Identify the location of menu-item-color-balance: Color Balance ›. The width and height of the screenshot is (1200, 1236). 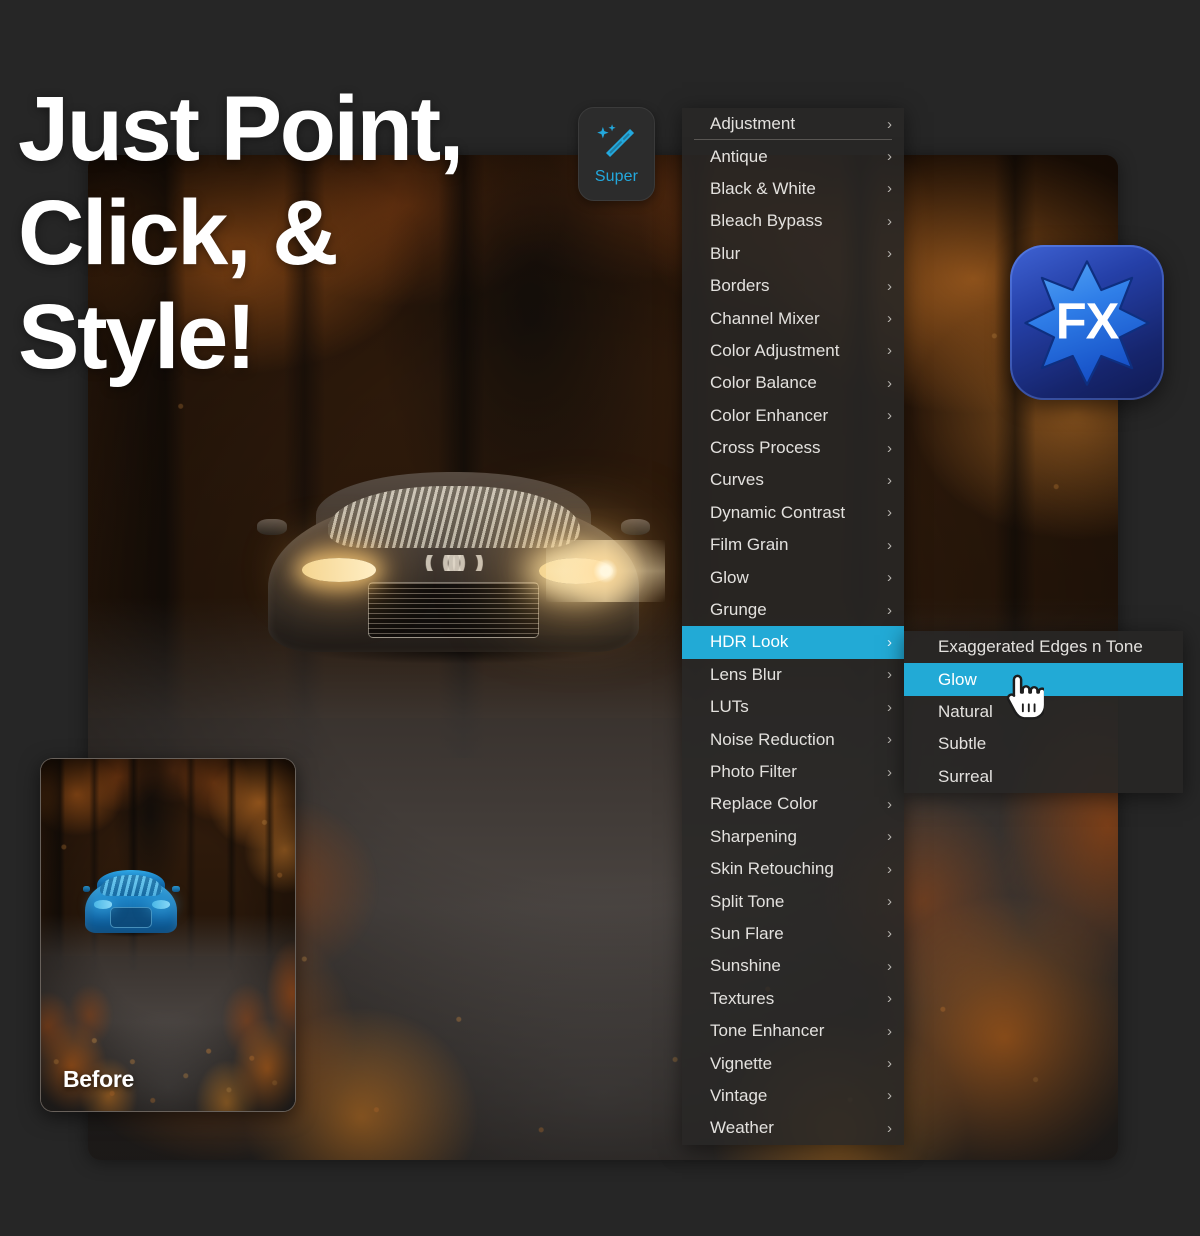
(793, 383).